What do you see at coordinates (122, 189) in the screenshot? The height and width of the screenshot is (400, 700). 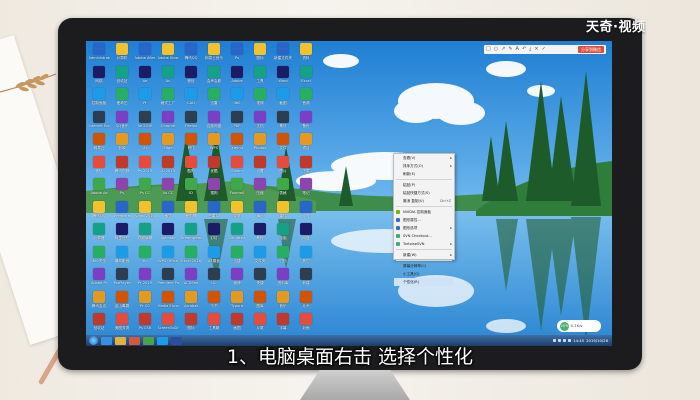 I see `desktop-icon: Ps` at bounding box center [122, 189].